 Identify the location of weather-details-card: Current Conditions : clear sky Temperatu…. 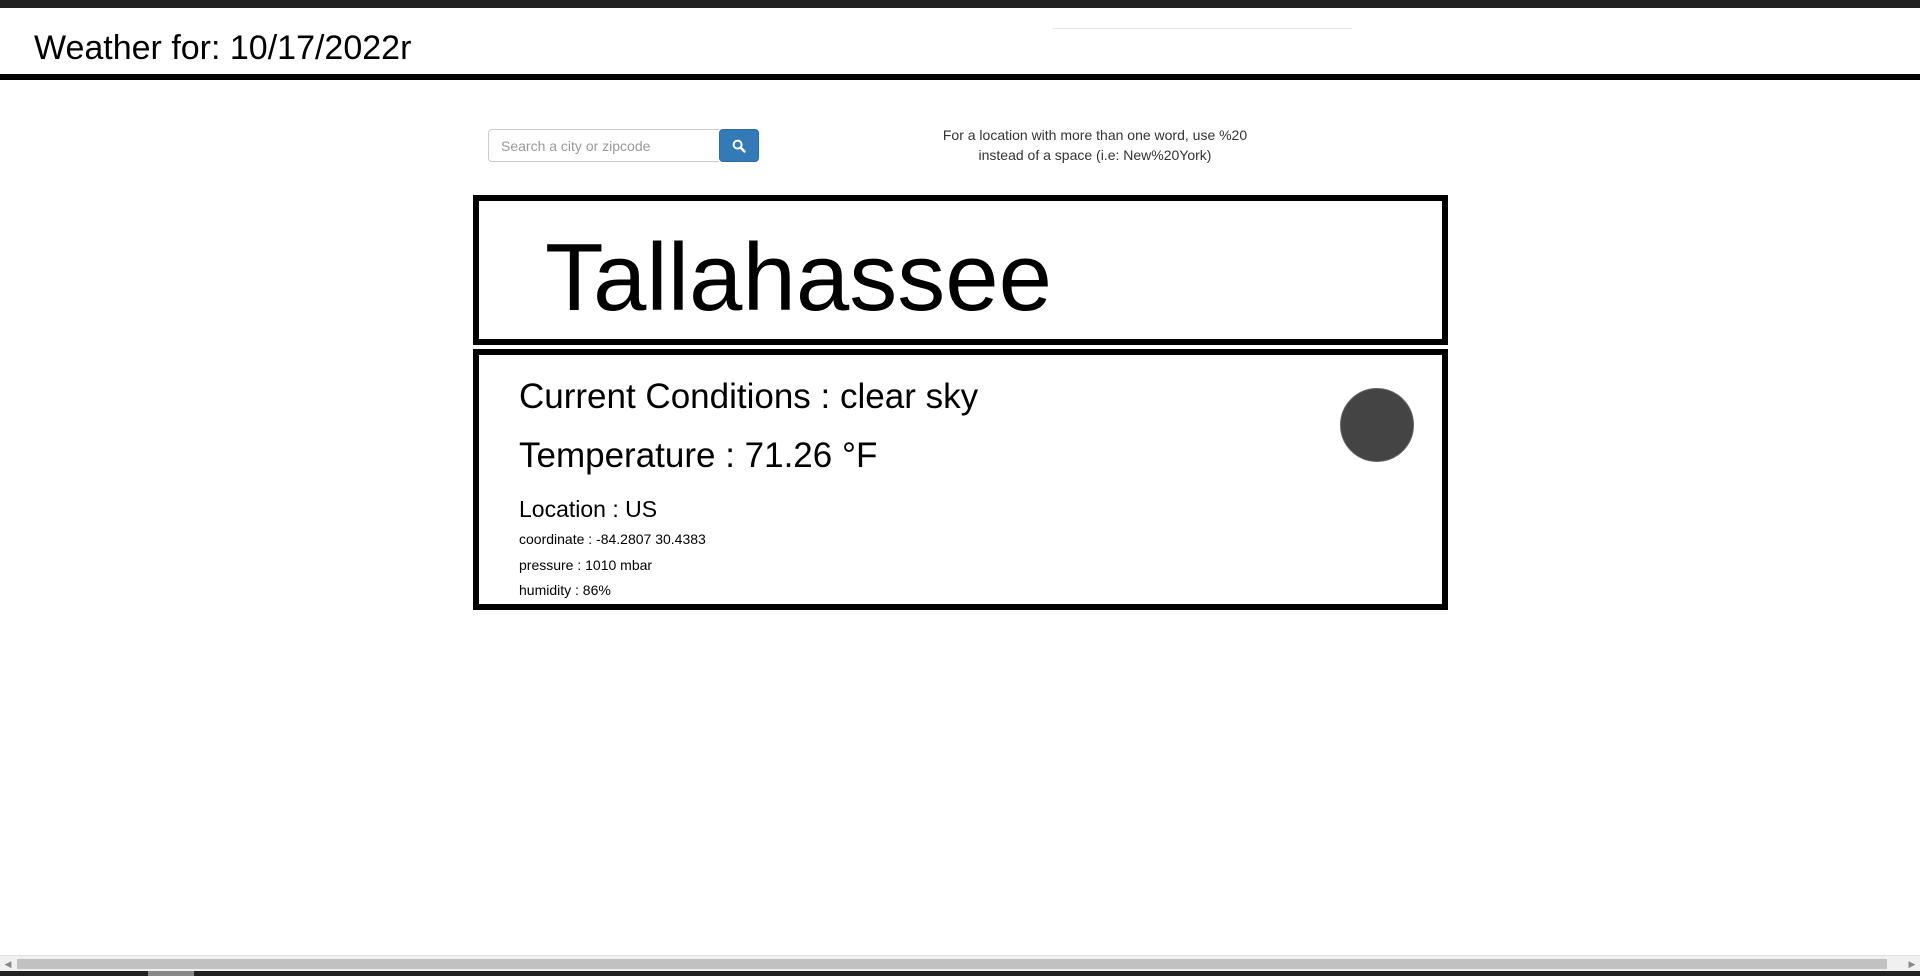
(960, 479).